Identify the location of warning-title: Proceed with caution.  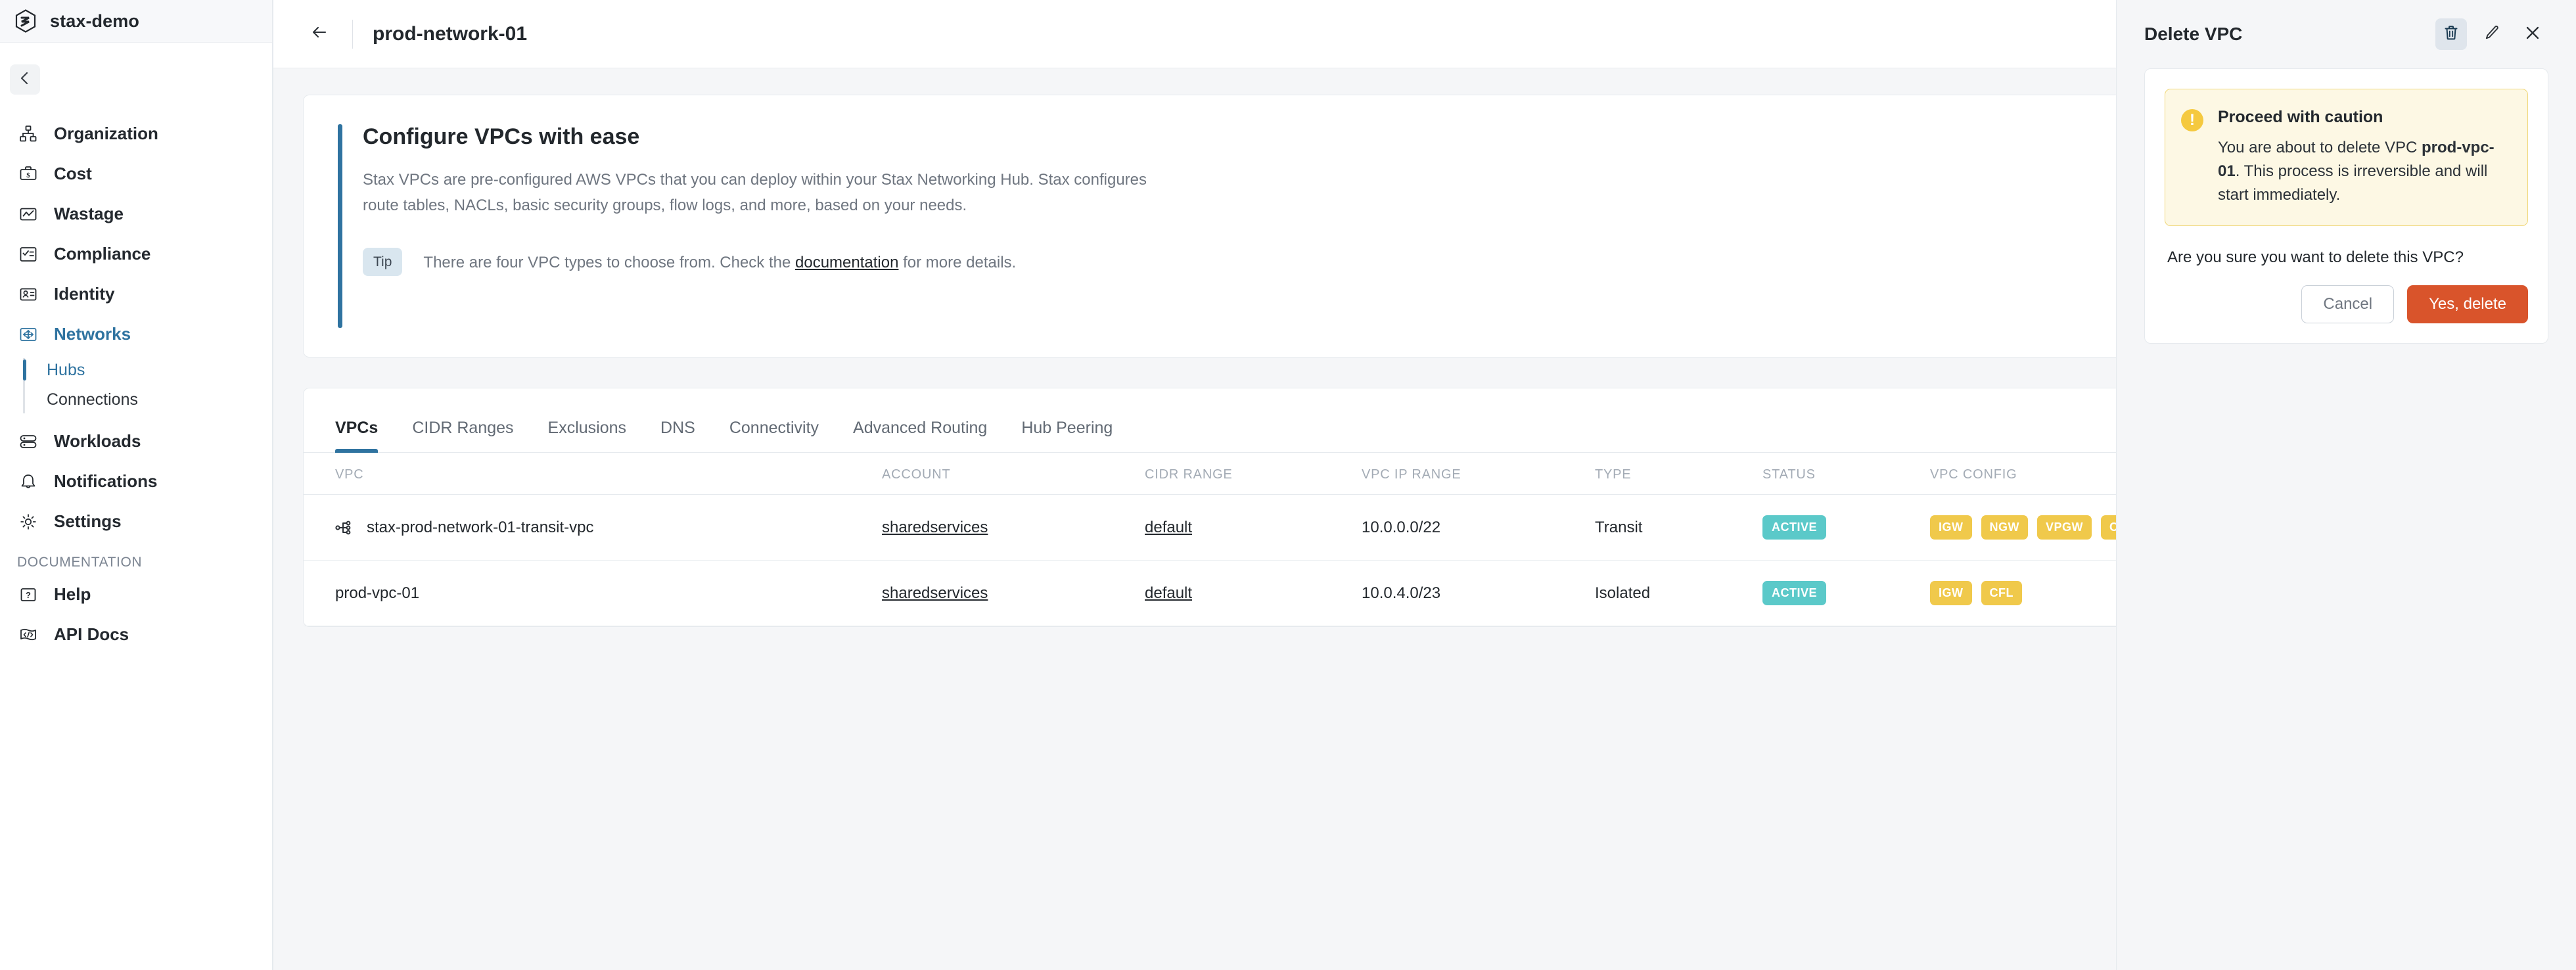
(2300, 117).